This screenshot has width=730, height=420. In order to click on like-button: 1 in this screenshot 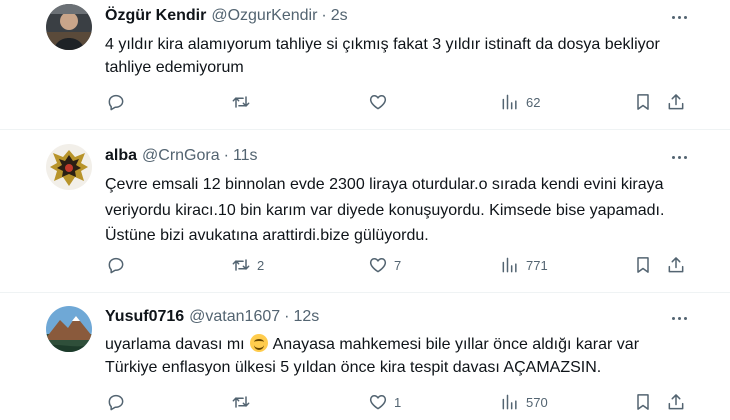, I will do `click(384, 402)`.